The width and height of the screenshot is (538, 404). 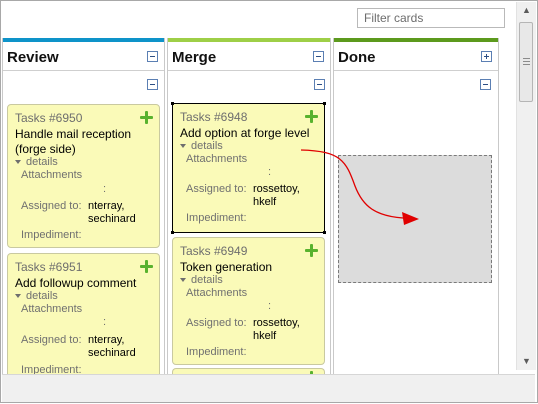 What do you see at coordinates (526, 186) in the screenshot?
I see `vertical-scrollbar: ▲ ▼` at bounding box center [526, 186].